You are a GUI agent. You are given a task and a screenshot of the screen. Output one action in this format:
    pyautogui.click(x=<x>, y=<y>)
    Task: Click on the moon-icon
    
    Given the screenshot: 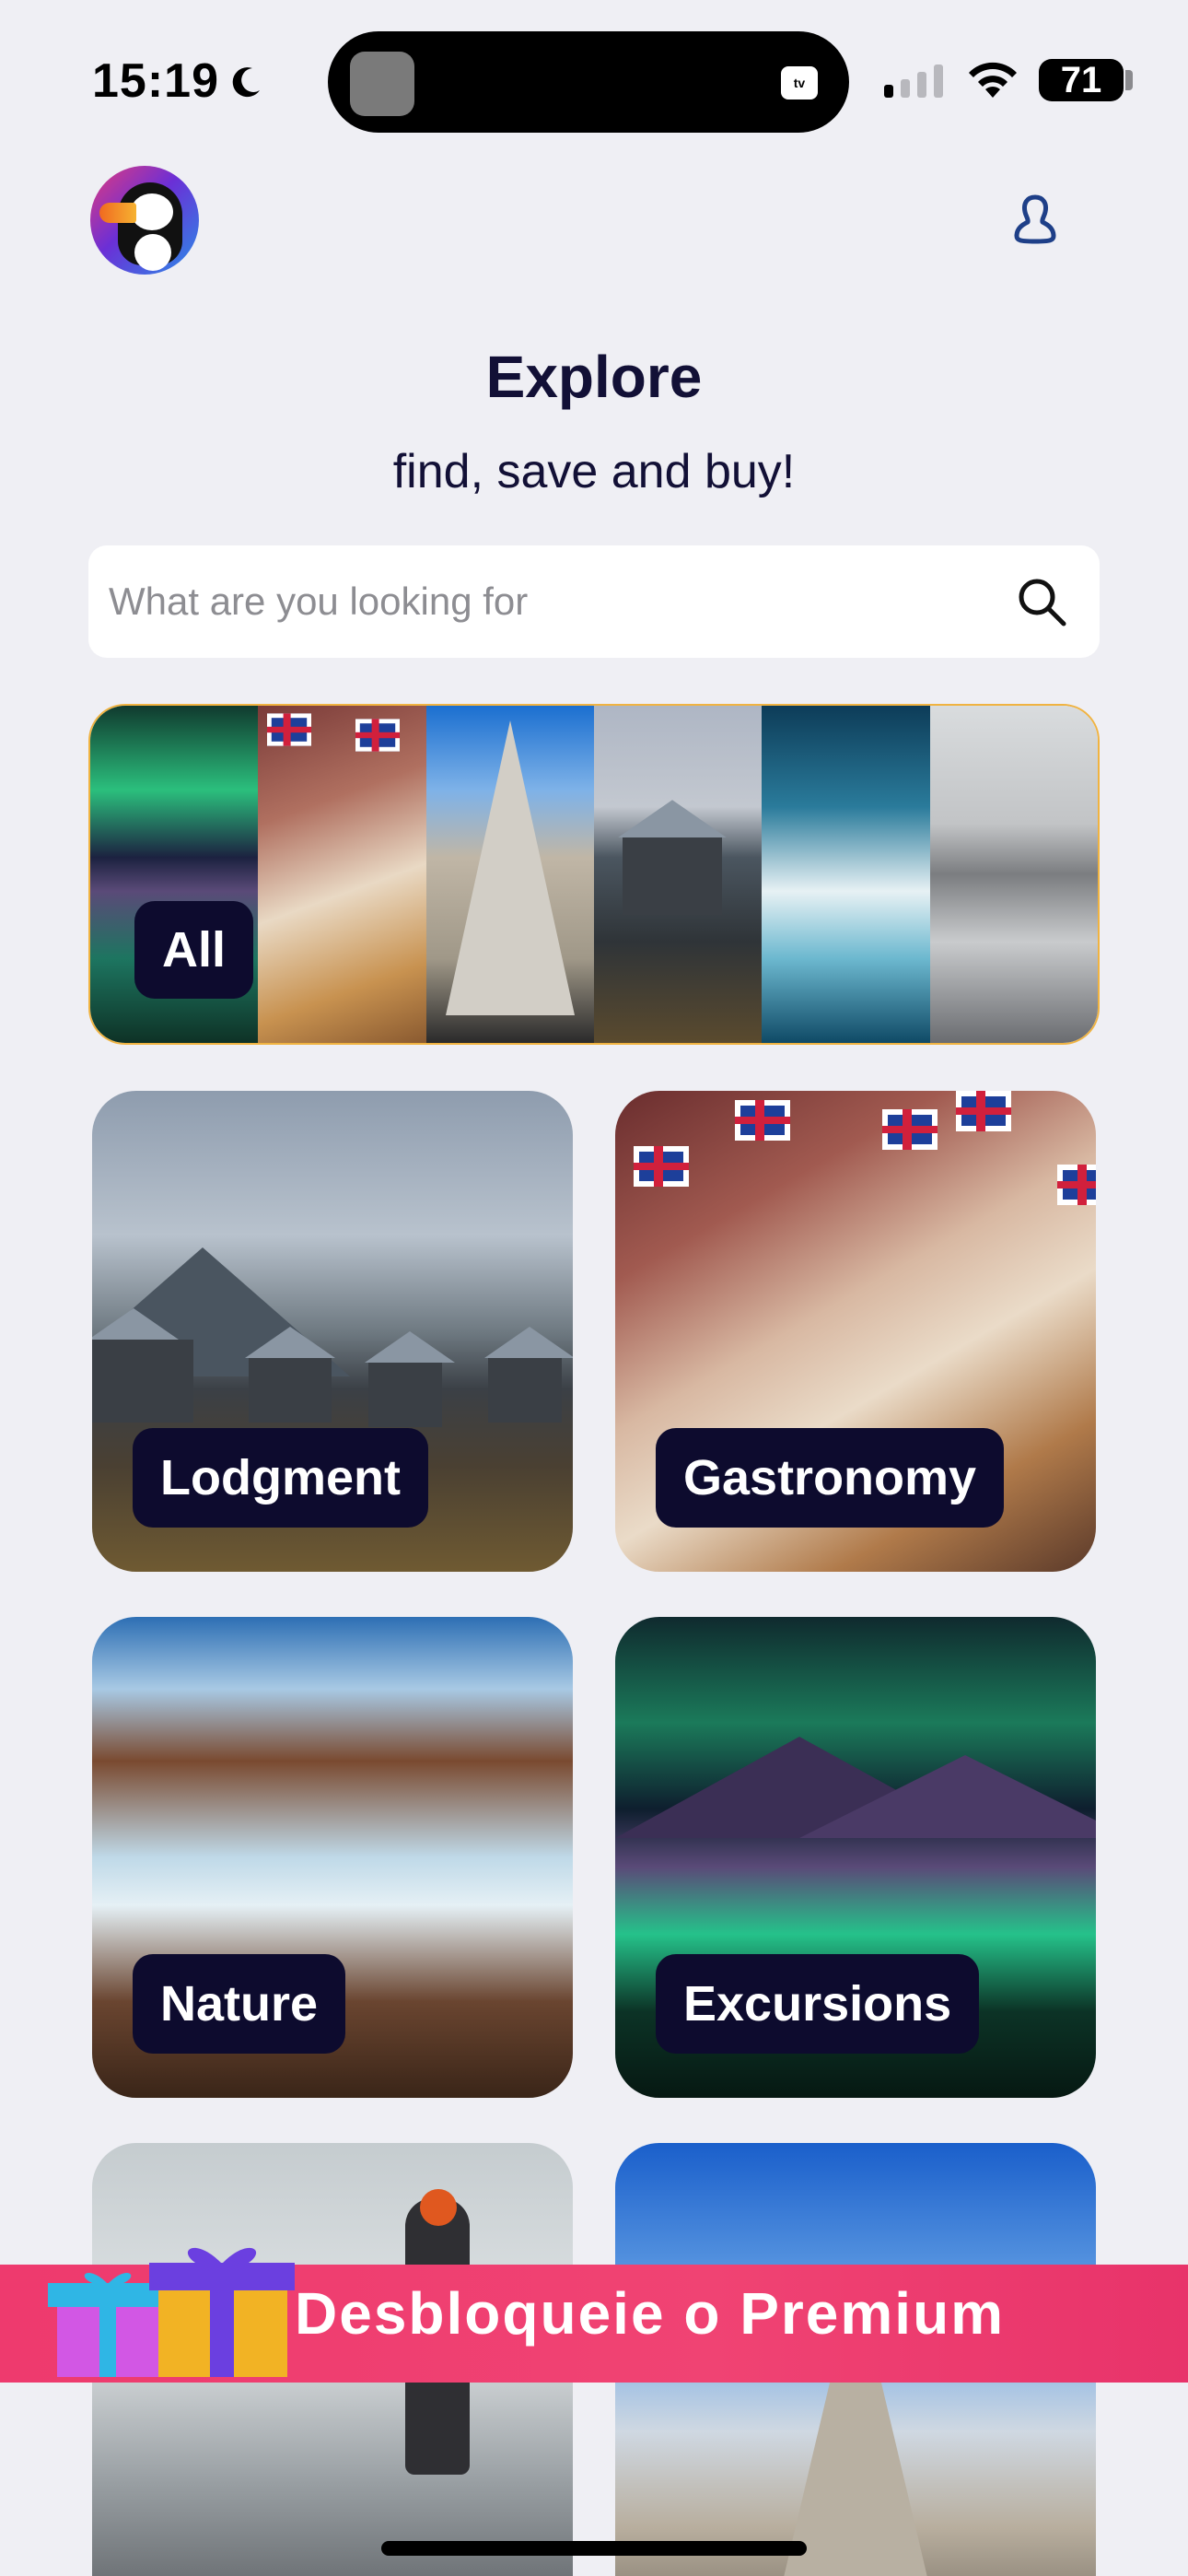 What is the action you would take?
    pyautogui.click(x=246, y=82)
    